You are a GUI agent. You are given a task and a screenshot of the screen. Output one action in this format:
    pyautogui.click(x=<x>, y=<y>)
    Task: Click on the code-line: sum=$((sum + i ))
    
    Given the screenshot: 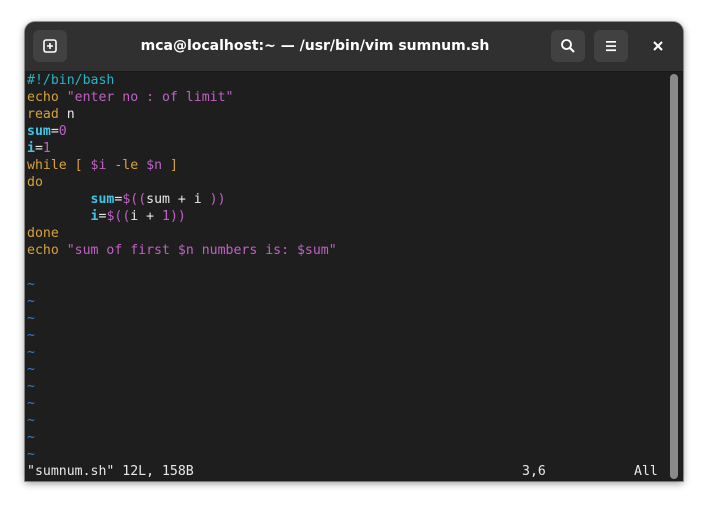 What is the action you would take?
    pyautogui.click(x=126, y=199)
    